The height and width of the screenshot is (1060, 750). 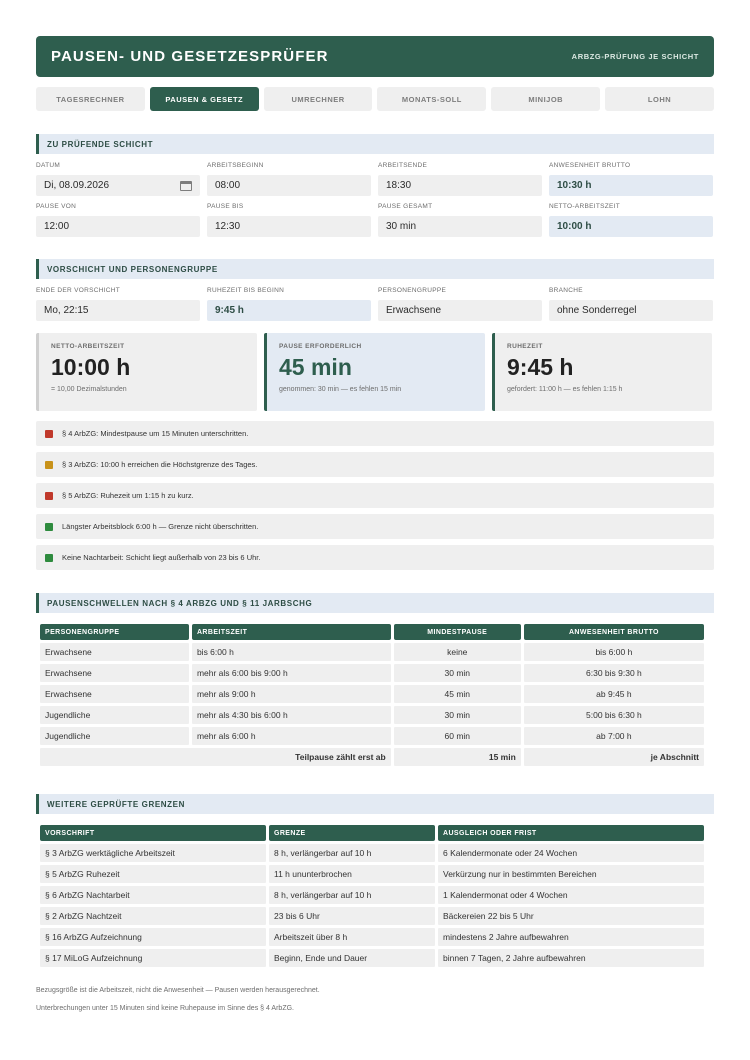 I want to click on card-pause-note: genommen: 30 min — es fehlen 15 min, so click(x=340, y=389).